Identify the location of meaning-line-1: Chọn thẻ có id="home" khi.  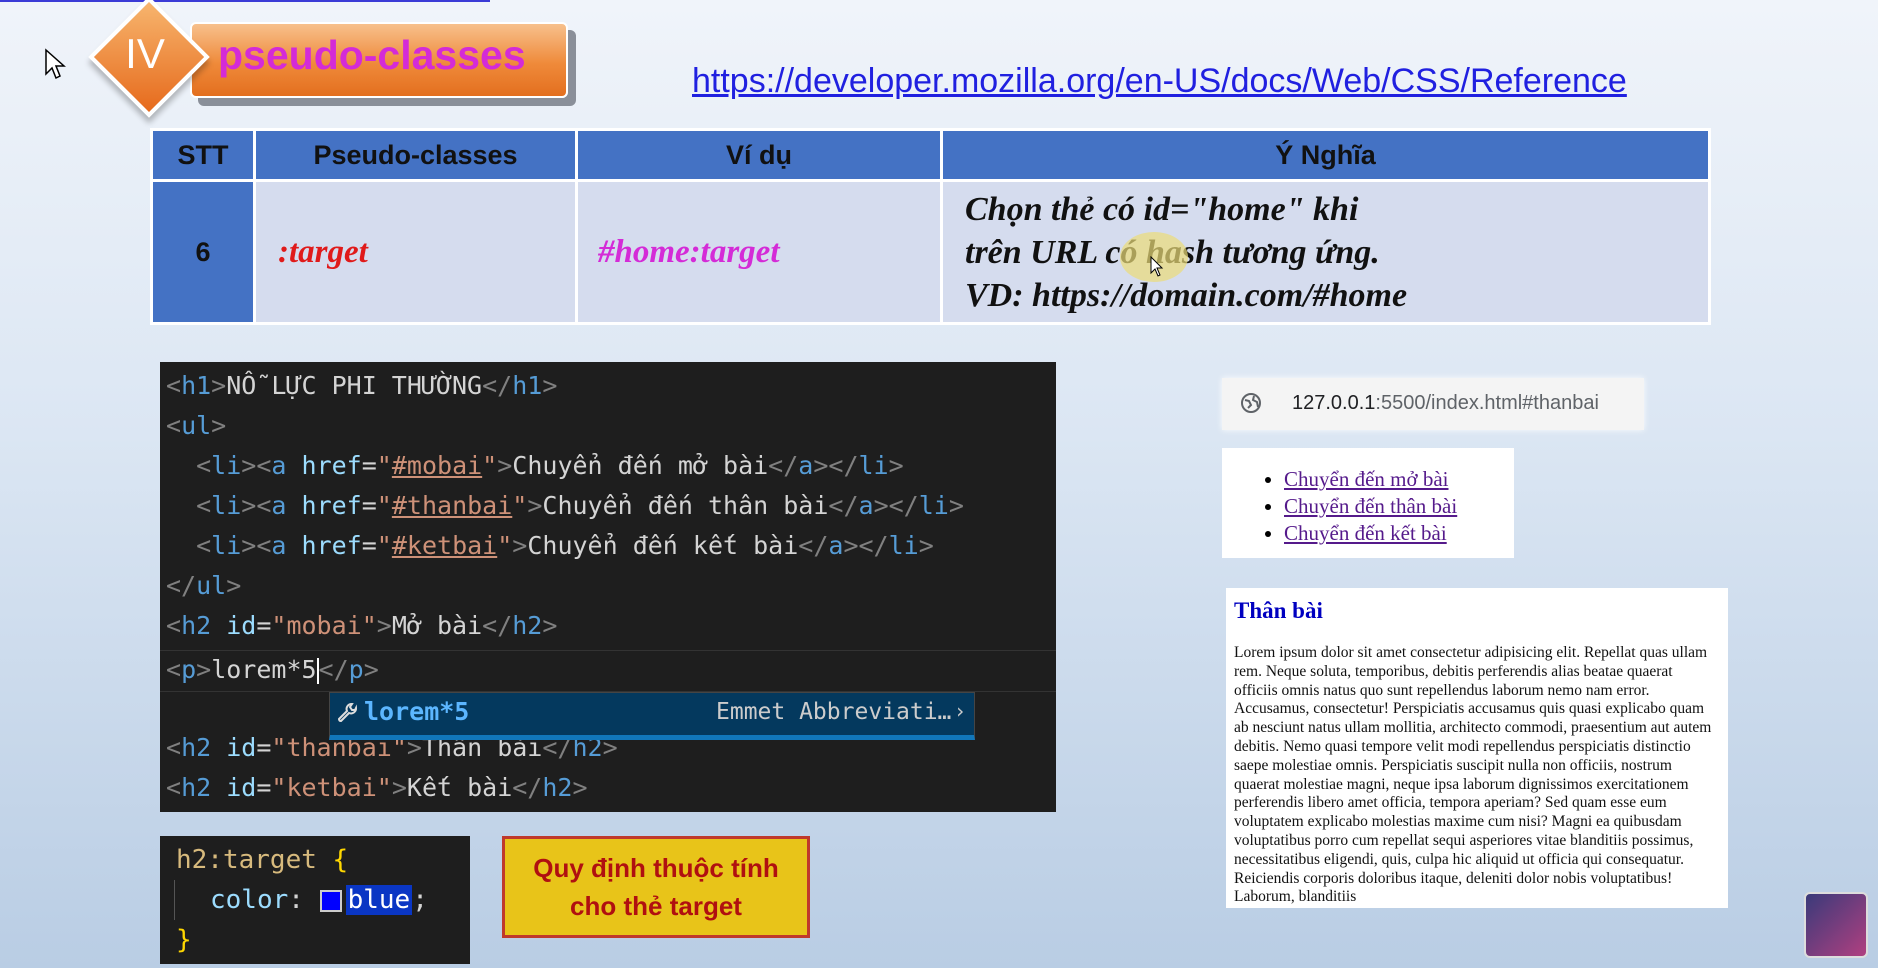
(1162, 209).